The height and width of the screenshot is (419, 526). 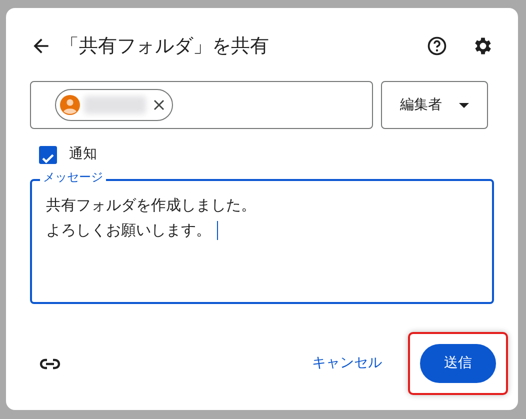 I want to click on message-text-line: よろしくお願いします。, so click(x=128, y=230).